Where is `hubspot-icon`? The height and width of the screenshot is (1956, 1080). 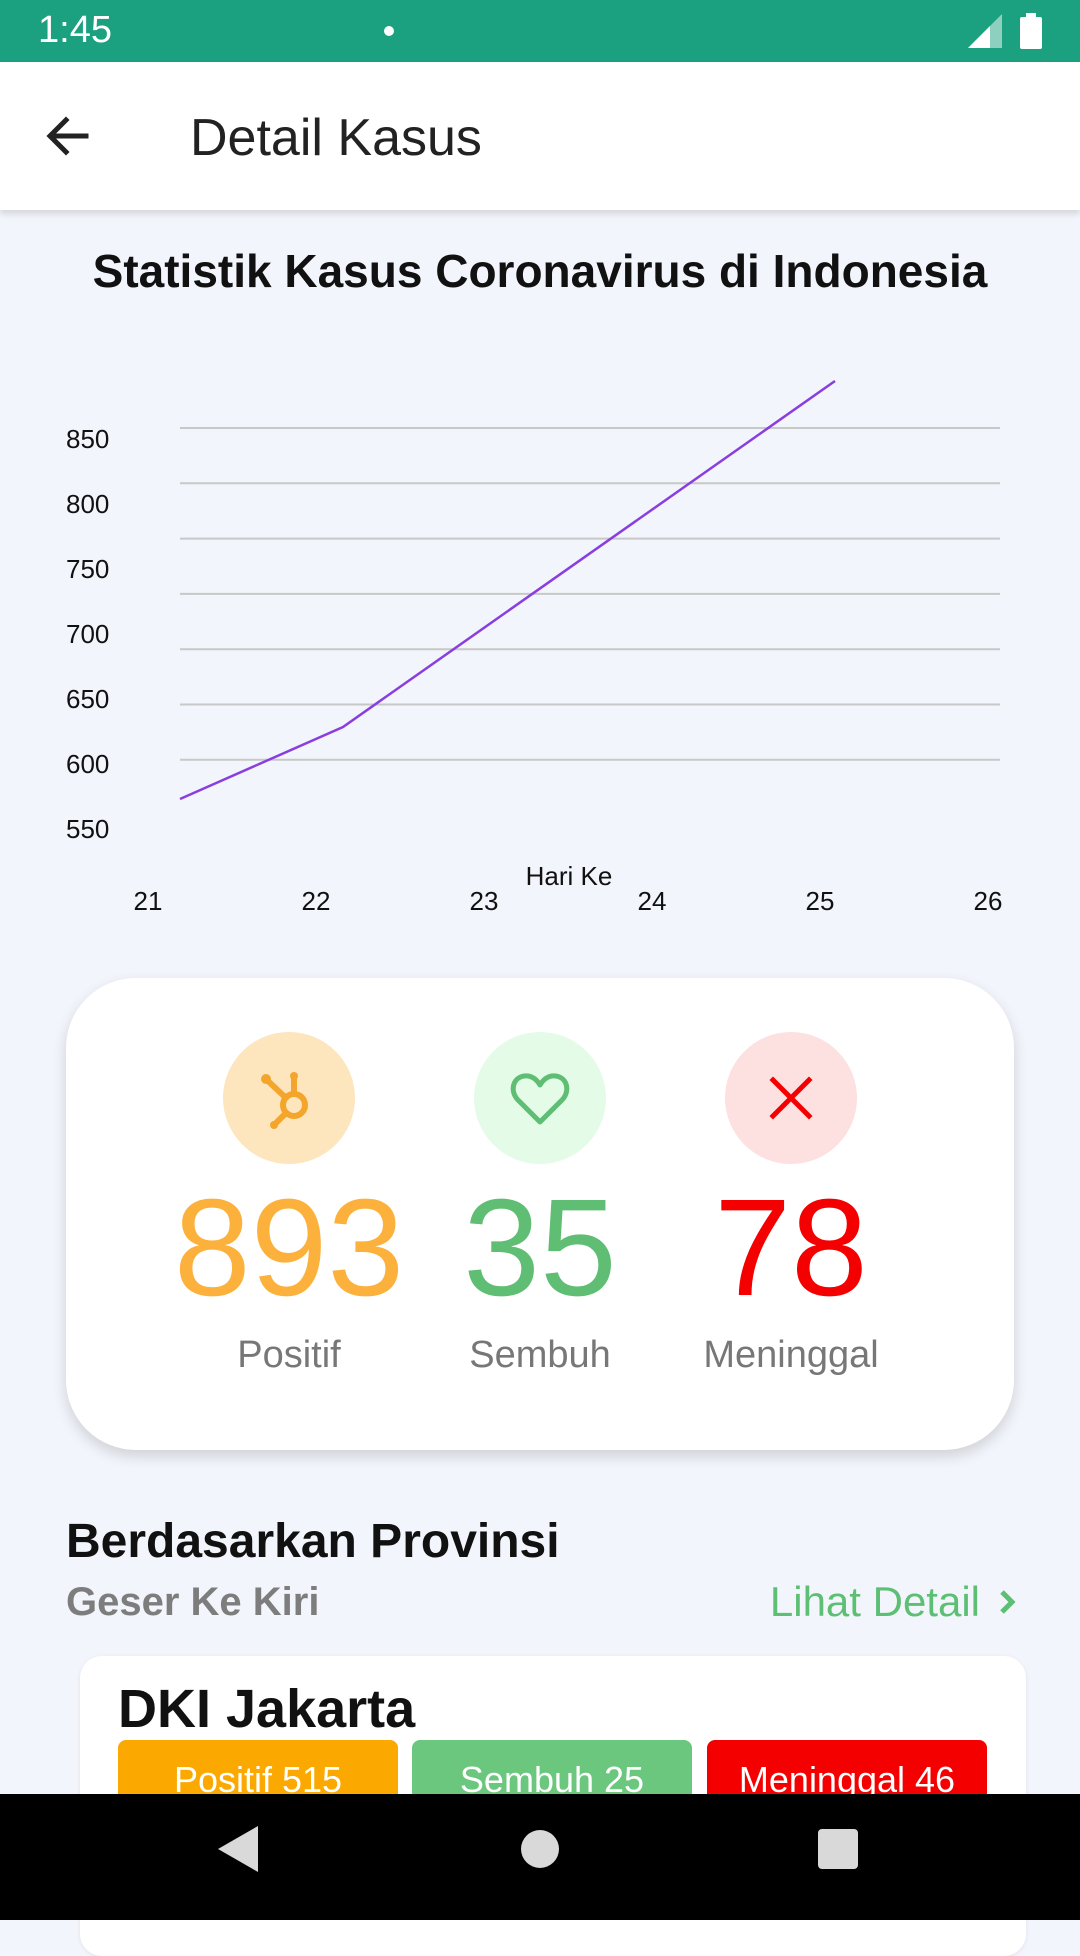
hubspot-icon is located at coordinates (289, 1098).